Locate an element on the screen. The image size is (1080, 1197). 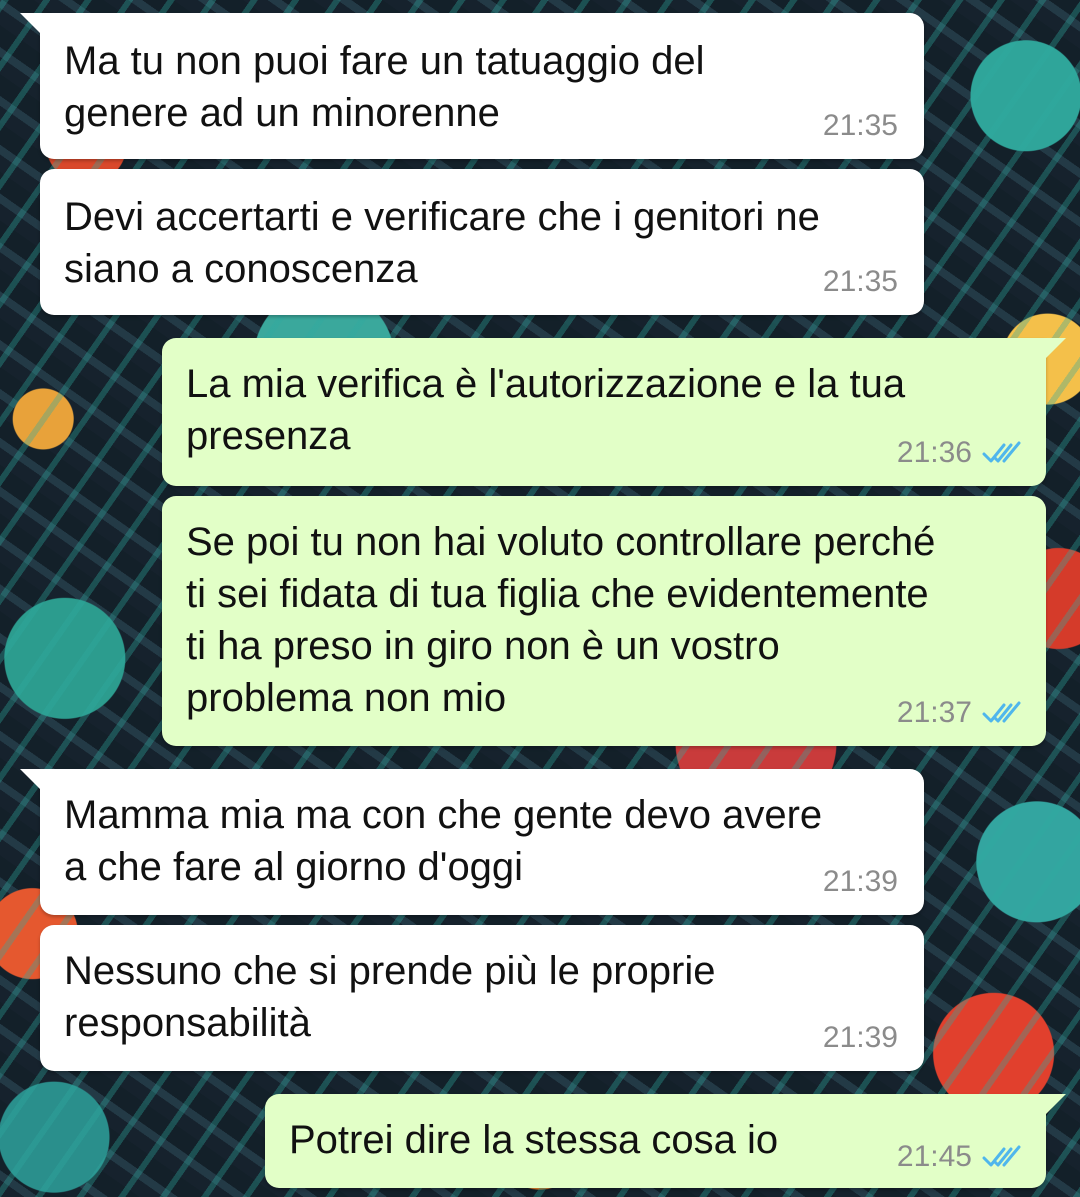
message-time: 21:37 is located at coordinates (960, 713).